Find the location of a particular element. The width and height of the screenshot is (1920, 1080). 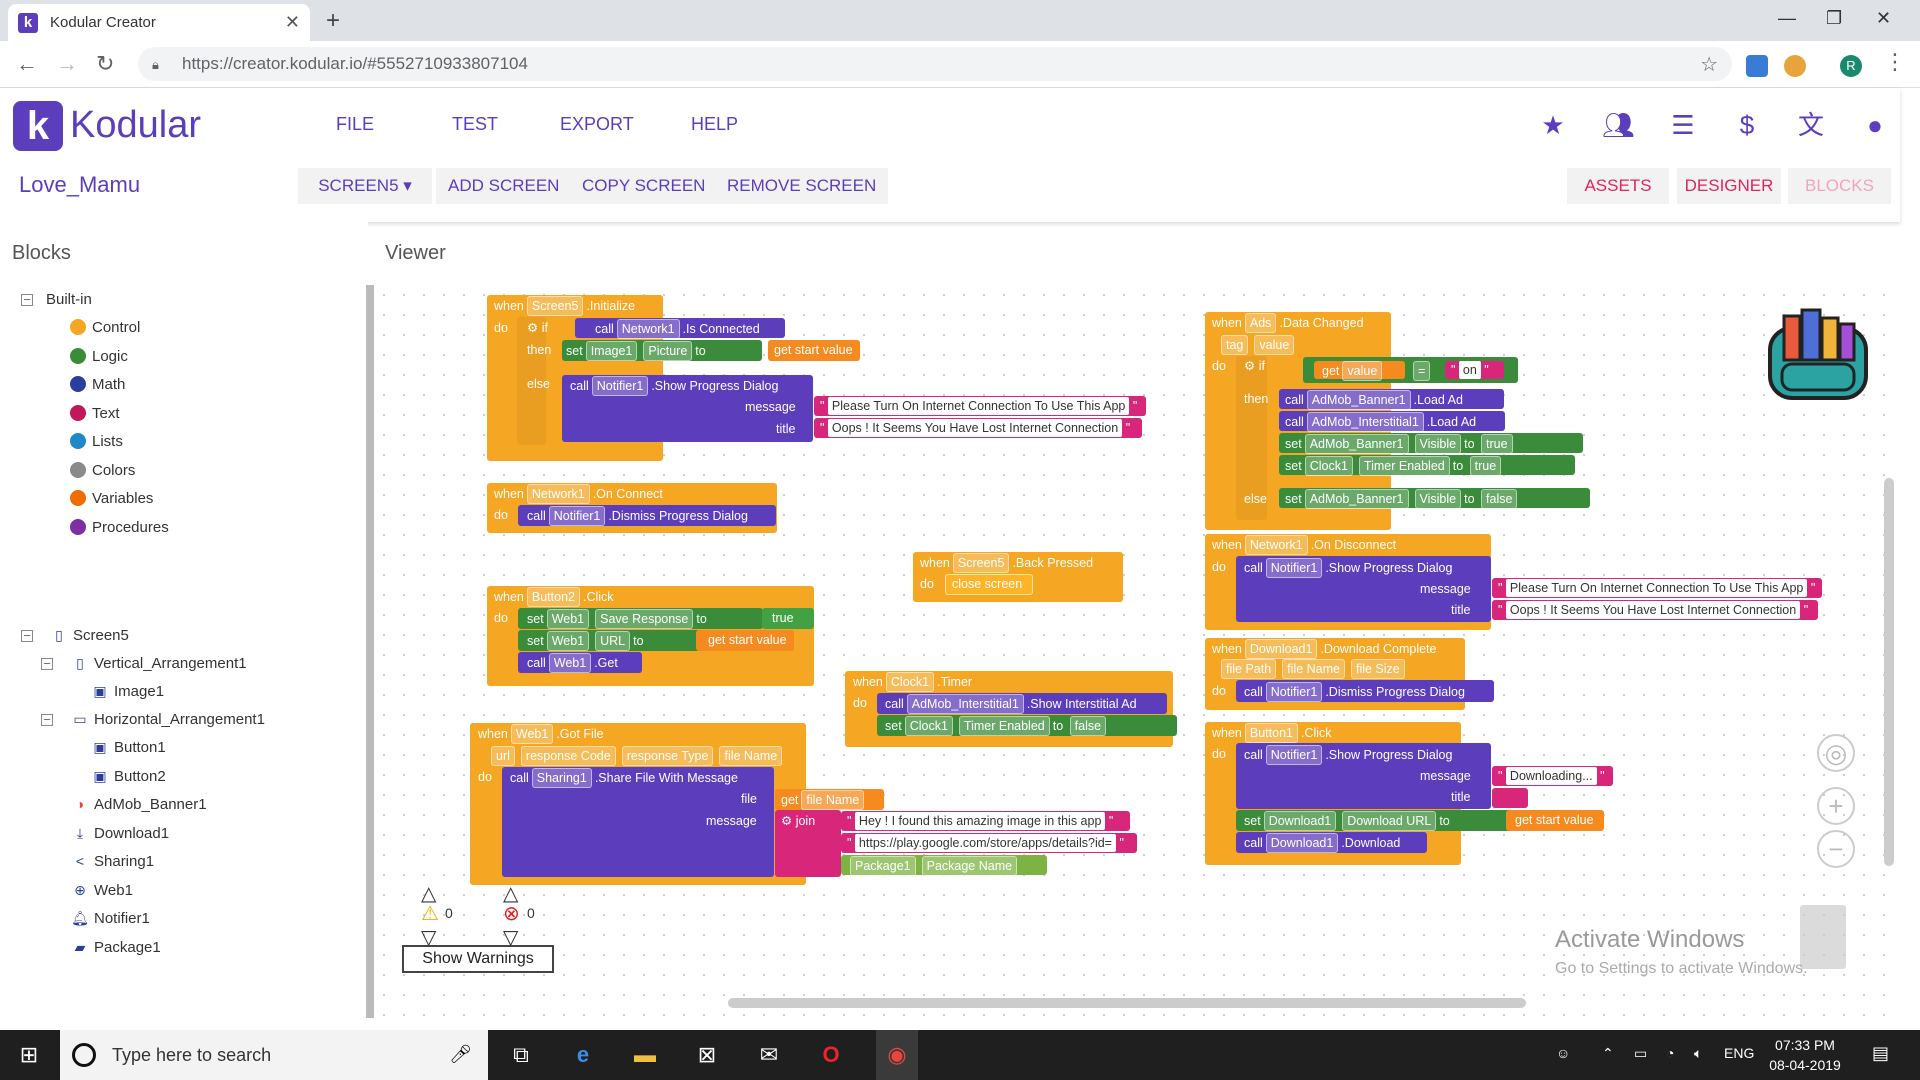

task-view-icon: ⧉ is located at coordinates (521, 1055).